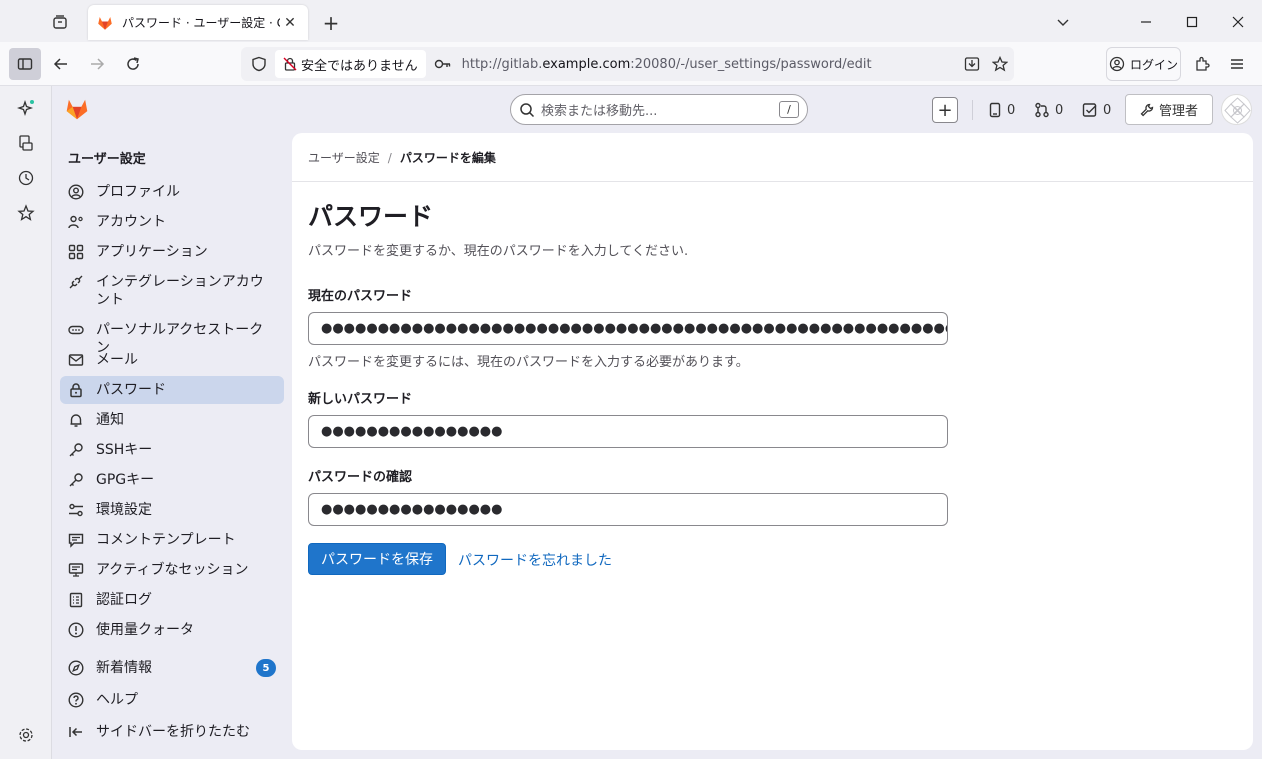 Image resolution: width=1262 pixels, height=759 pixels. What do you see at coordinates (631, 21) in the screenshot?
I see `browser-tab-strip: パスワード · ユーザー設定 · GitLab ✕ +` at bounding box center [631, 21].